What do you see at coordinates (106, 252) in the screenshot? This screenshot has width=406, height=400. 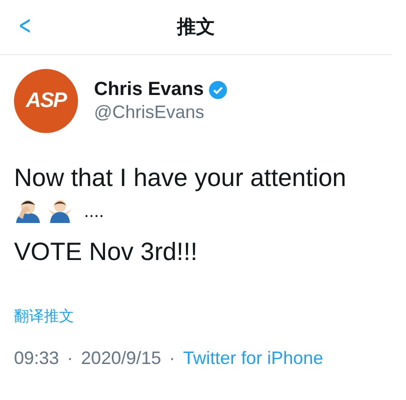 I see `tweet-text: VOTE Nov 3rd!!!` at bounding box center [106, 252].